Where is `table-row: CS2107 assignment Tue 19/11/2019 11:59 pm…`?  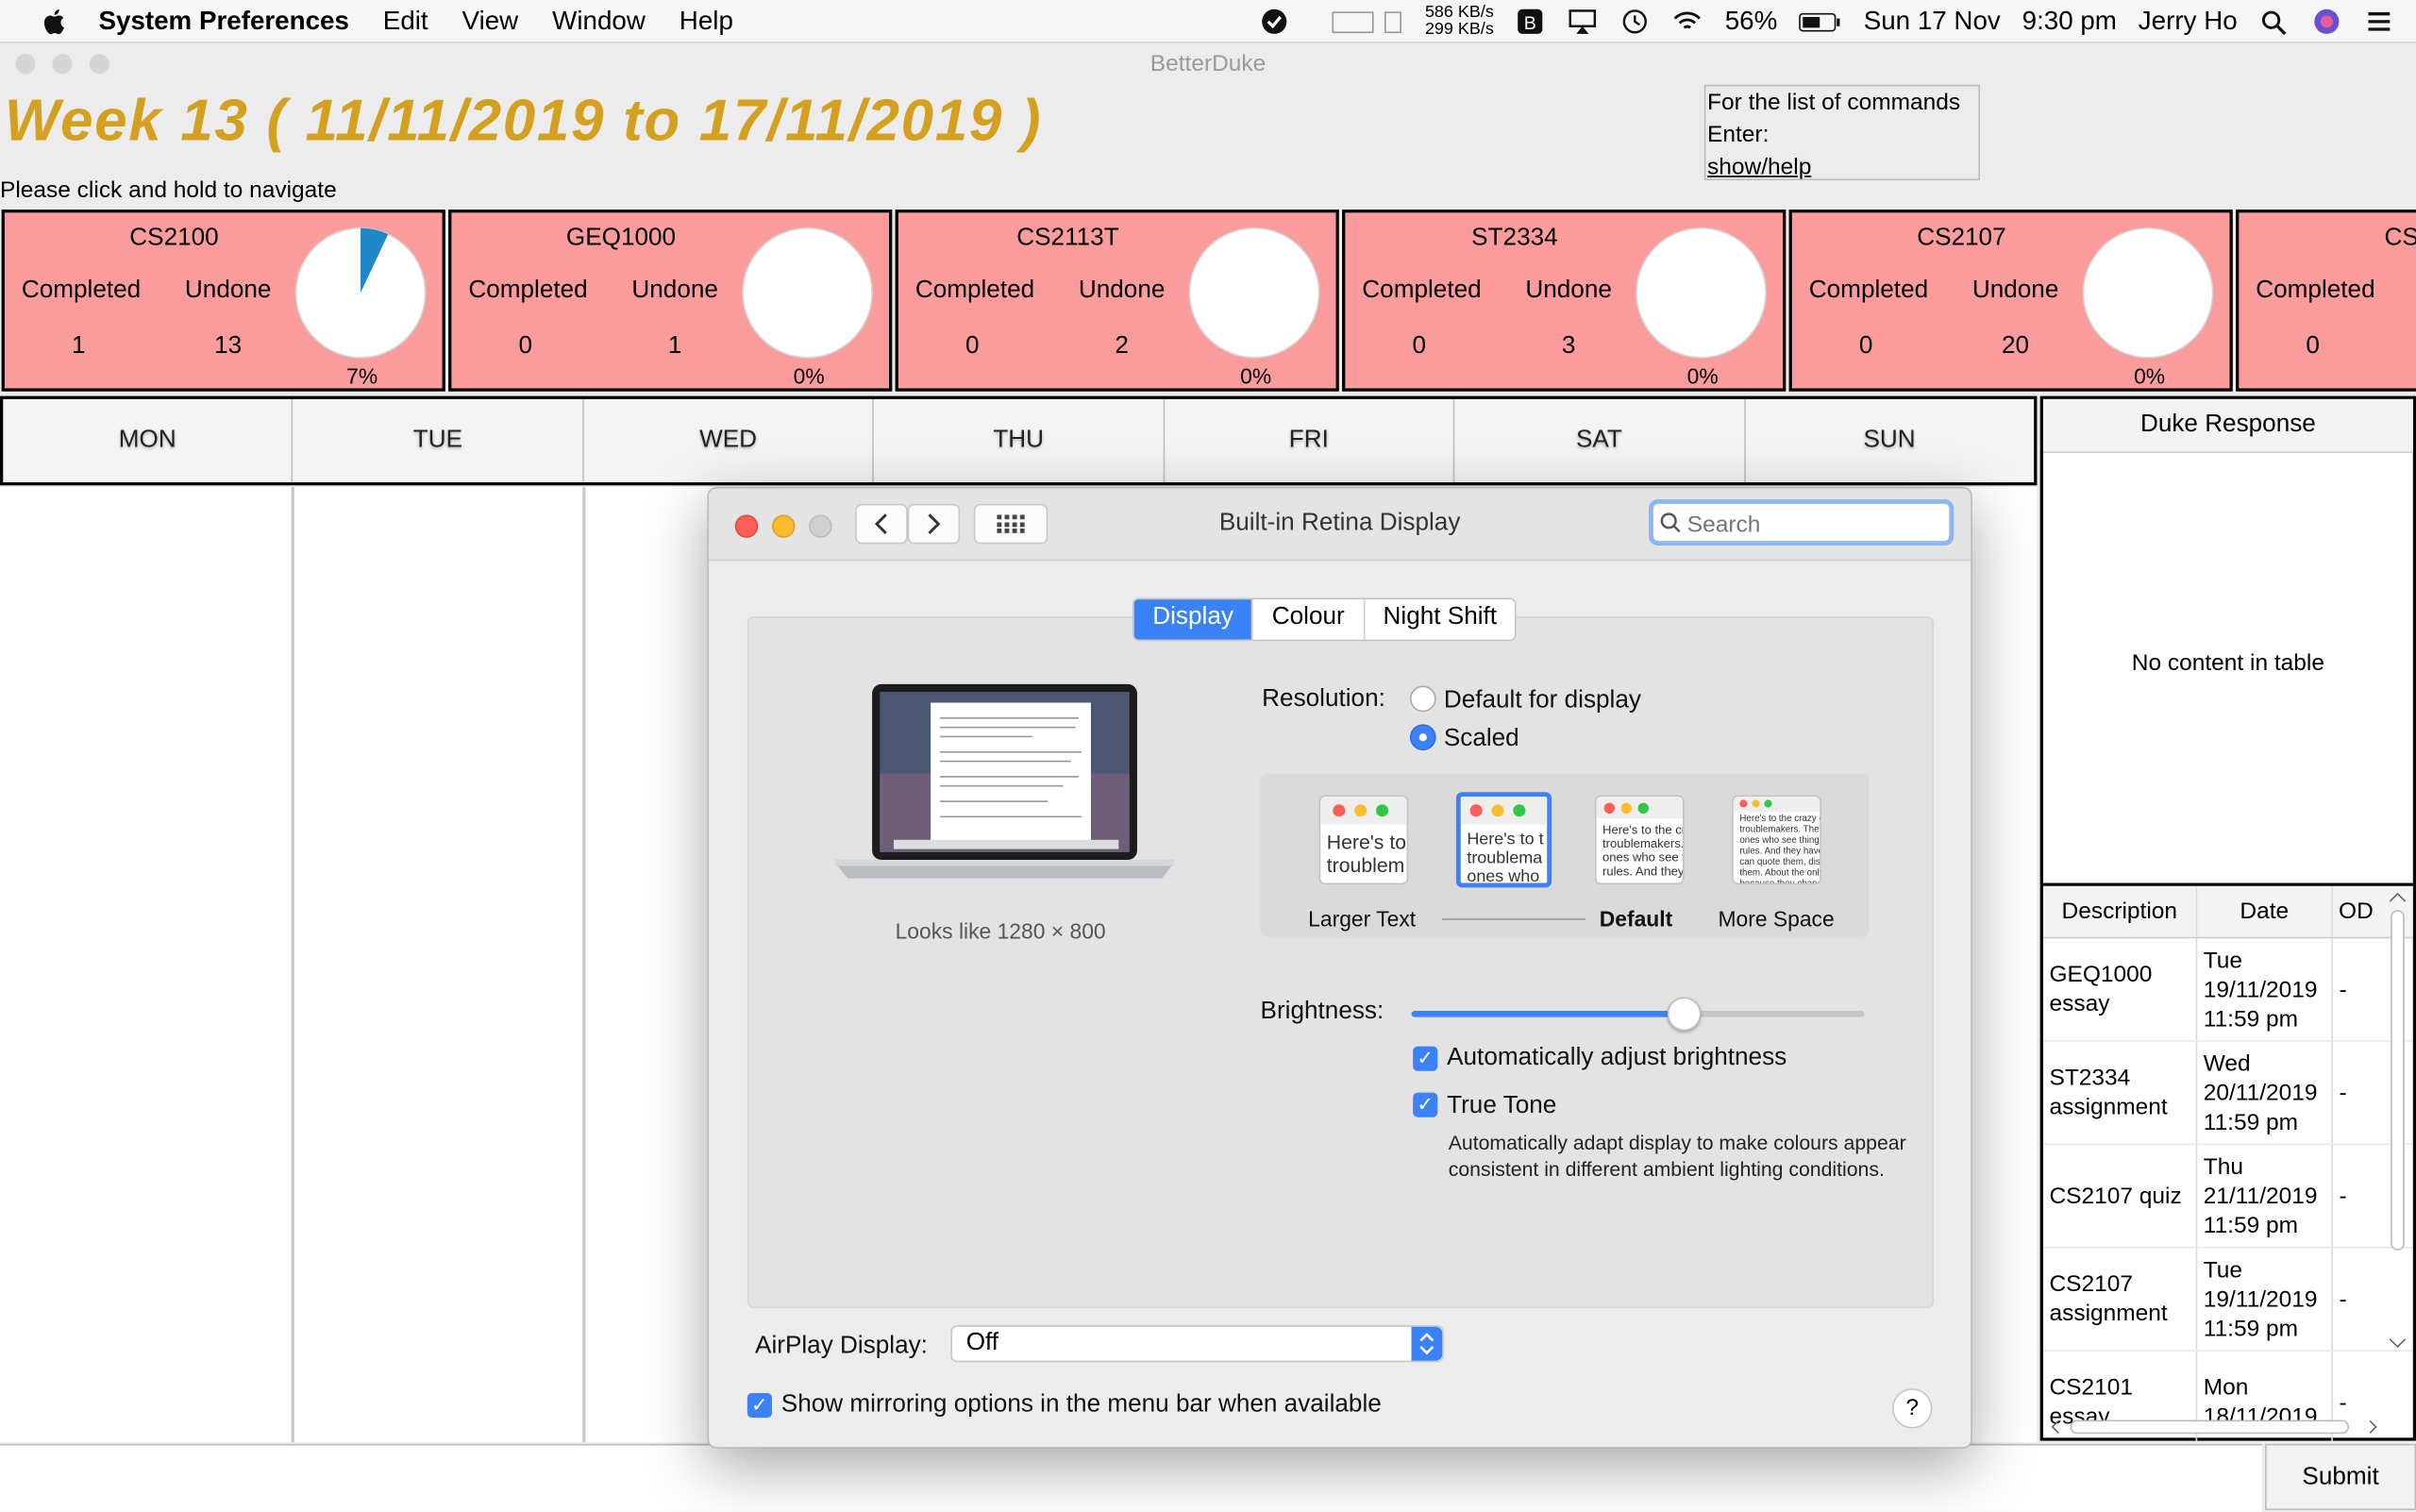
table-row: CS2107 assignment Tue 19/11/2019 11:59 pm… is located at coordinates (2227, 1300).